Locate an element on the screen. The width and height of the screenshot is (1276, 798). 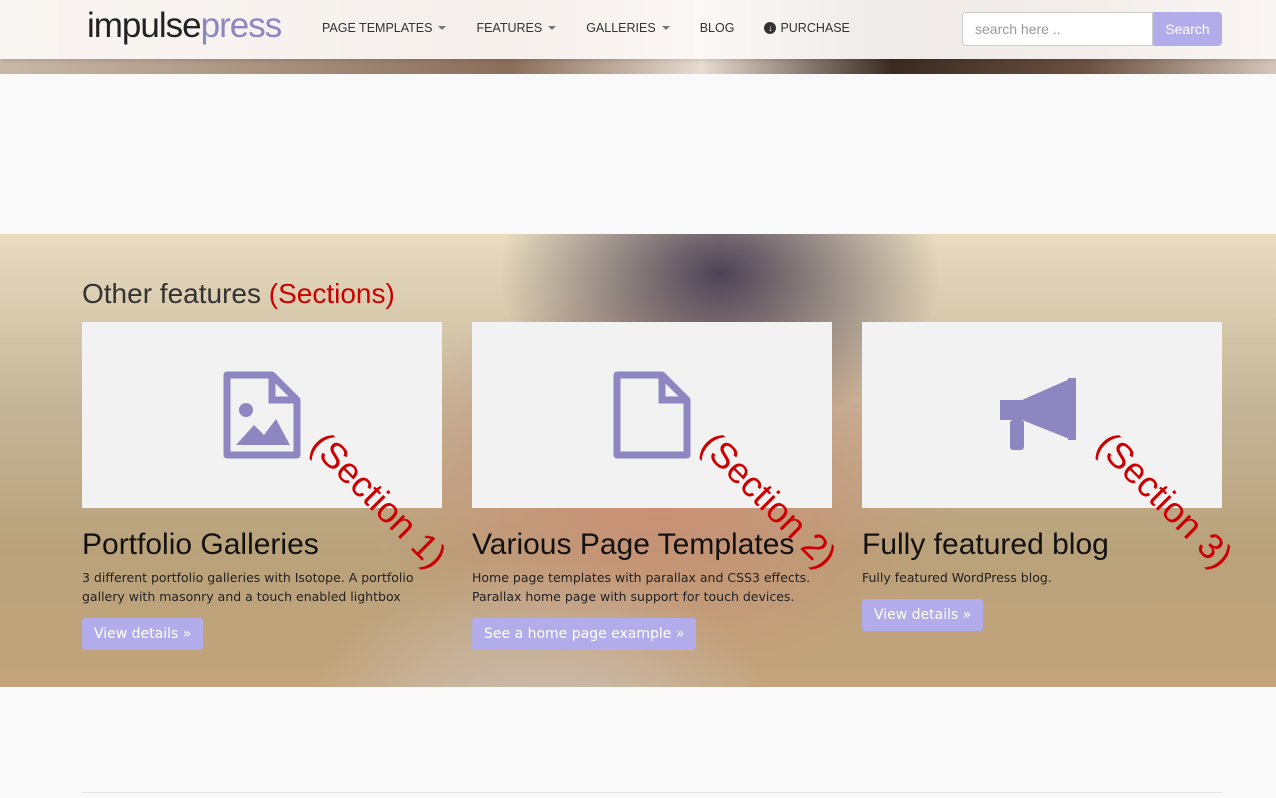
nav-purchase: ↓ PURCHASE is located at coordinates (807, 28).